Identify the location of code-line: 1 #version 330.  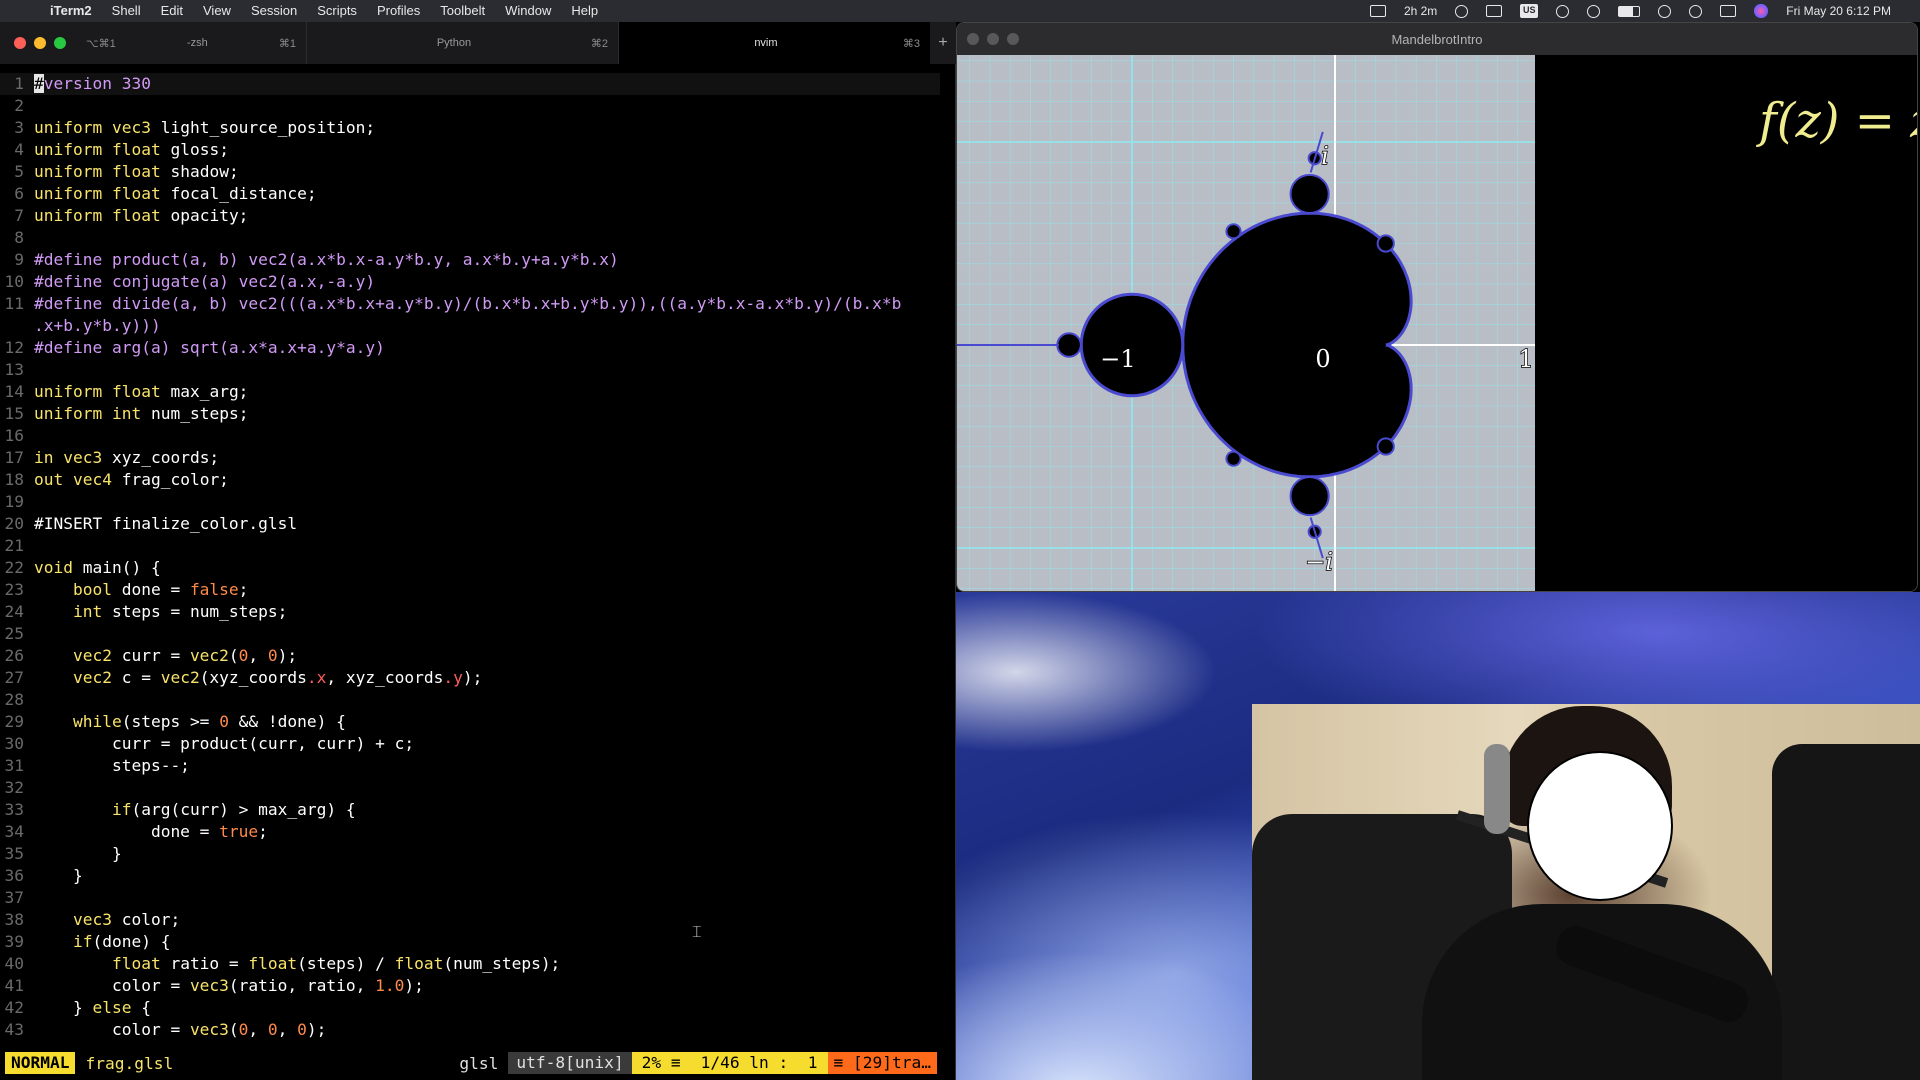
(470, 84).